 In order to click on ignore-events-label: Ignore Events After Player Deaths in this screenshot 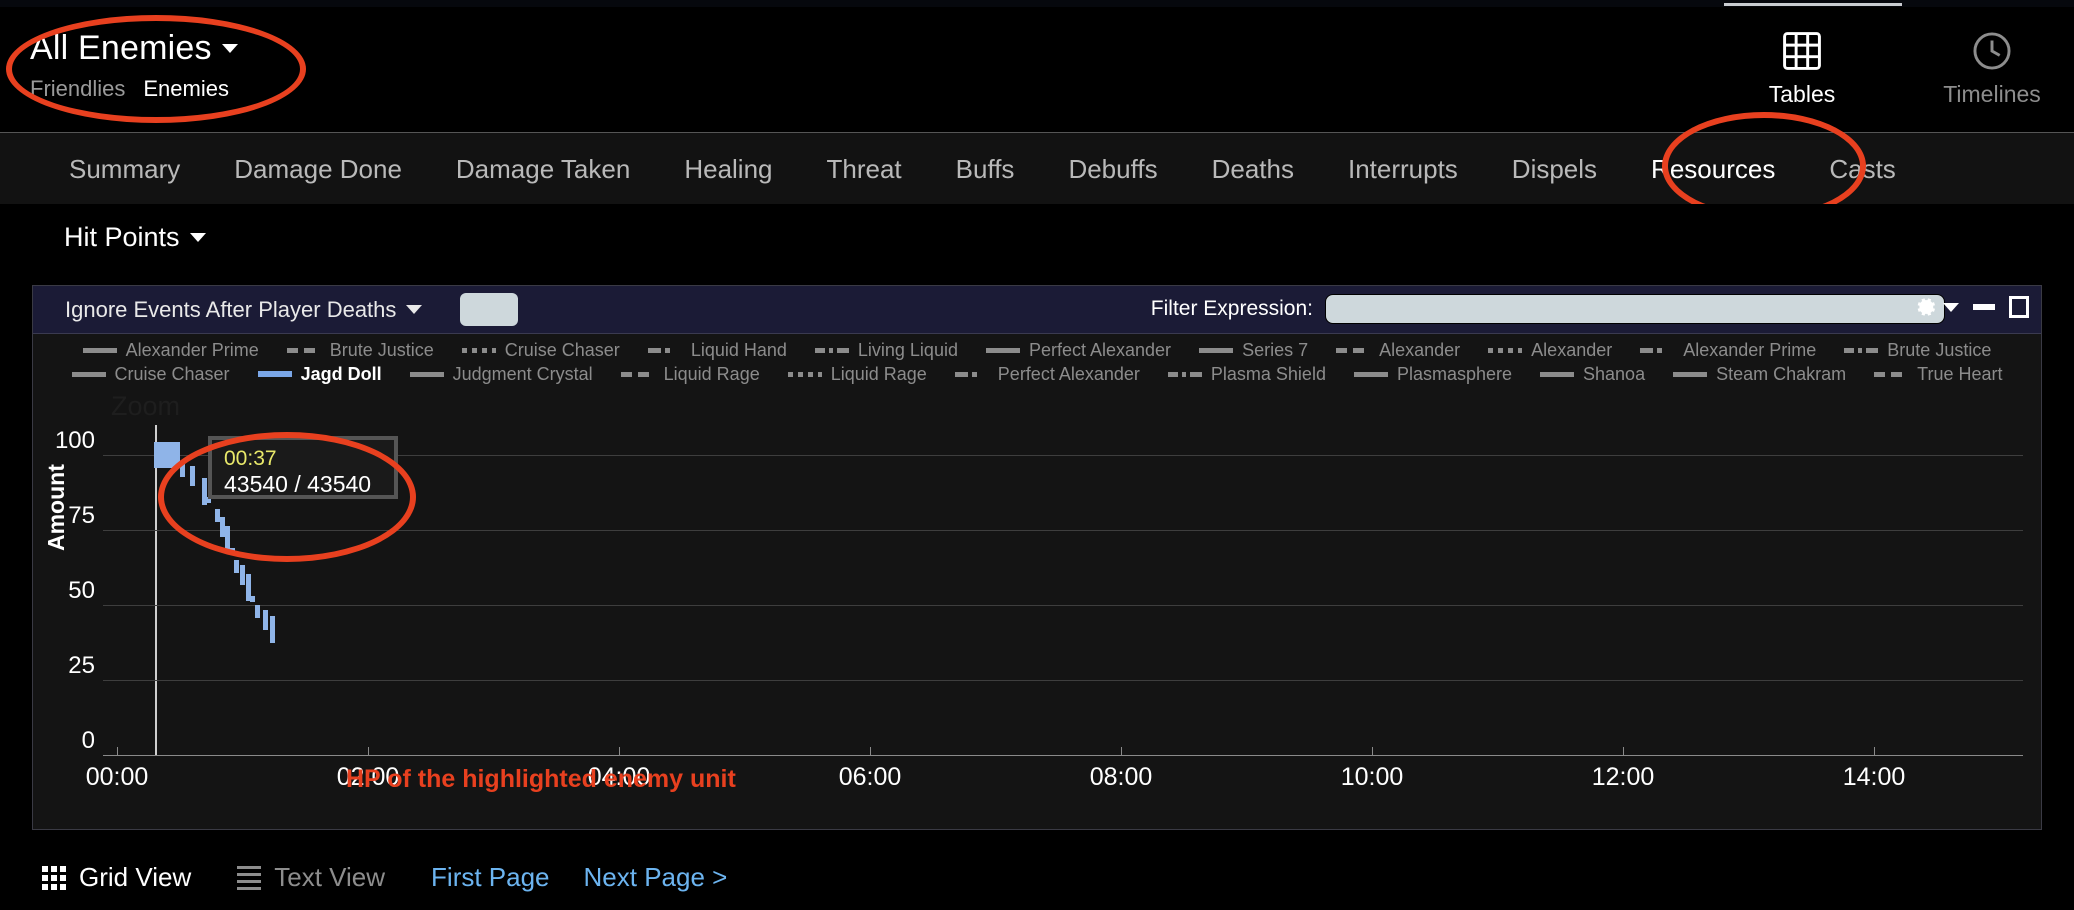, I will do `click(231, 309)`.